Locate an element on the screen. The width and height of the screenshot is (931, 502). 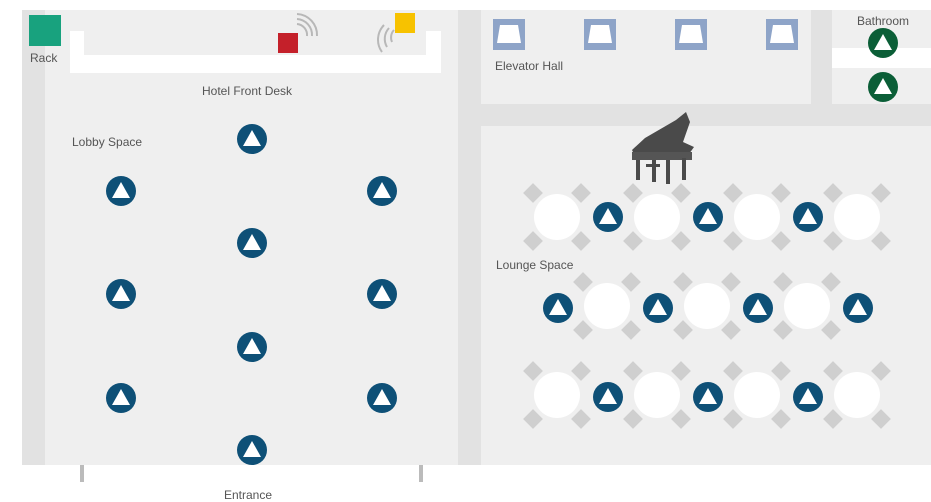
bathroom-label: Bathroom is located at coordinates (883, 21).